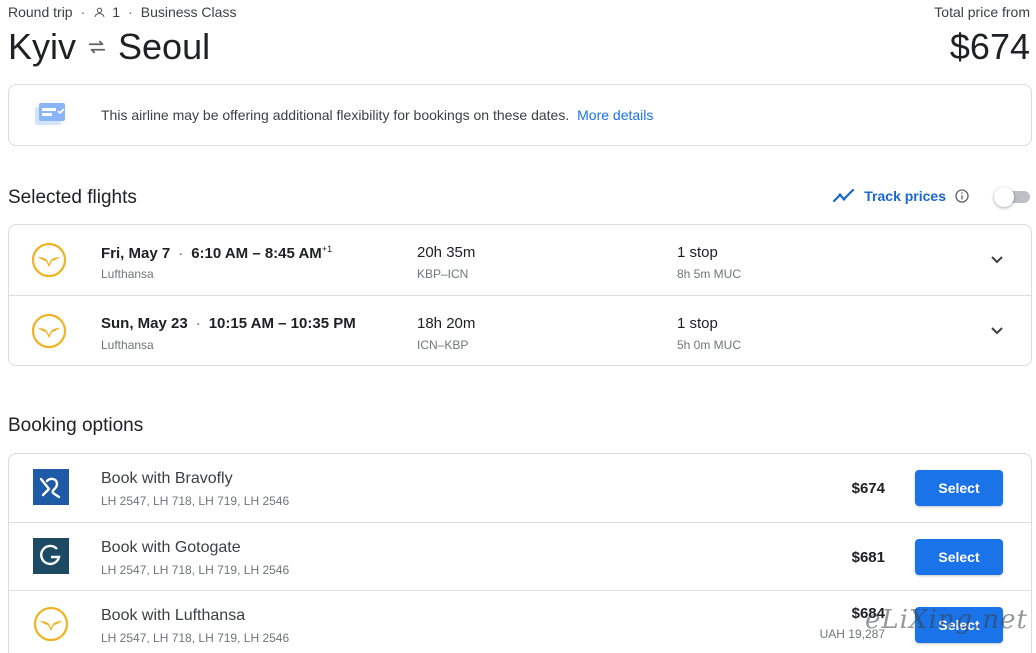  I want to click on selected-flights-heading: Selected flights, so click(72, 197).